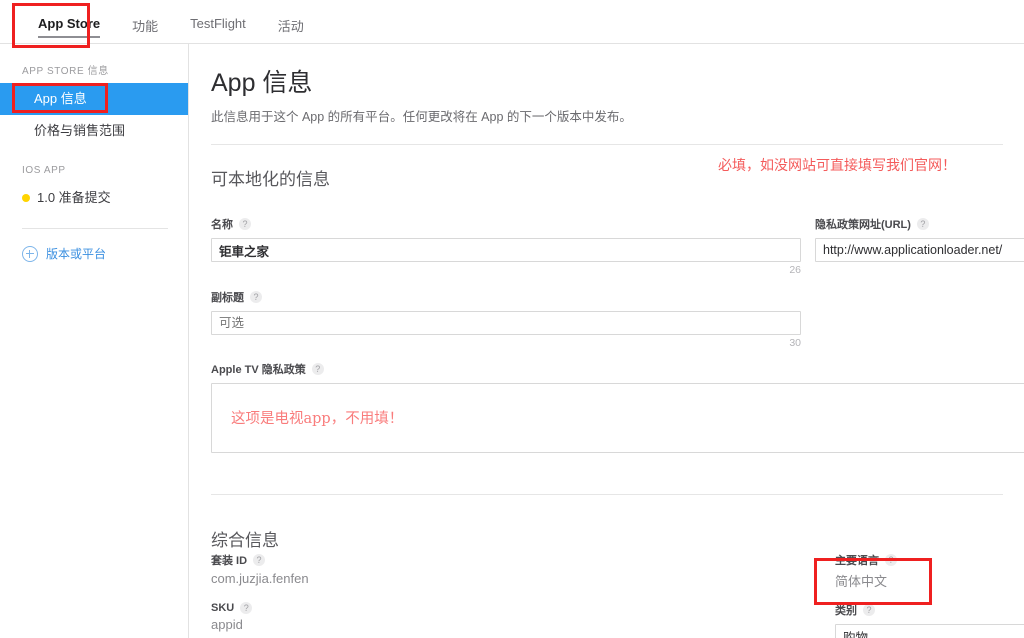  What do you see at coordinates (869, 610) in the screenshot?
I see `help-icon-category: ?` at bounding box center [869, 610].